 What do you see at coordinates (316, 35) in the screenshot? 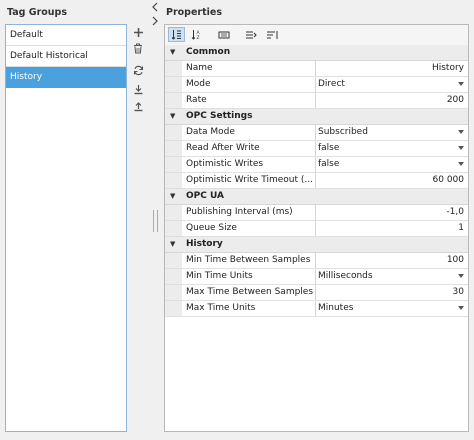
I see `property-grid-toolbar: AZ` at bounding box center [316, 35].